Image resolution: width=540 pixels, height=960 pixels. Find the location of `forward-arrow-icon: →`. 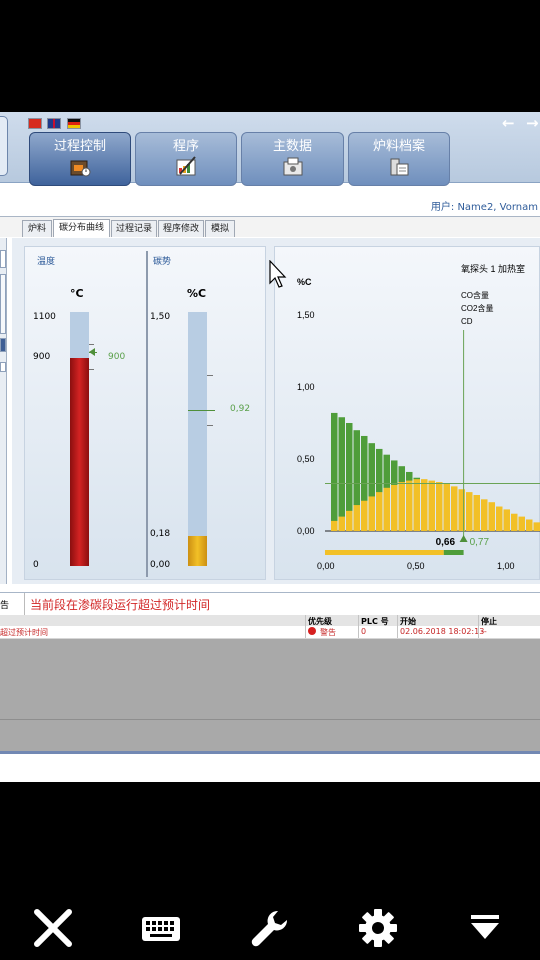

forward-arrow-icon: → is located at coordinates (532, 123).